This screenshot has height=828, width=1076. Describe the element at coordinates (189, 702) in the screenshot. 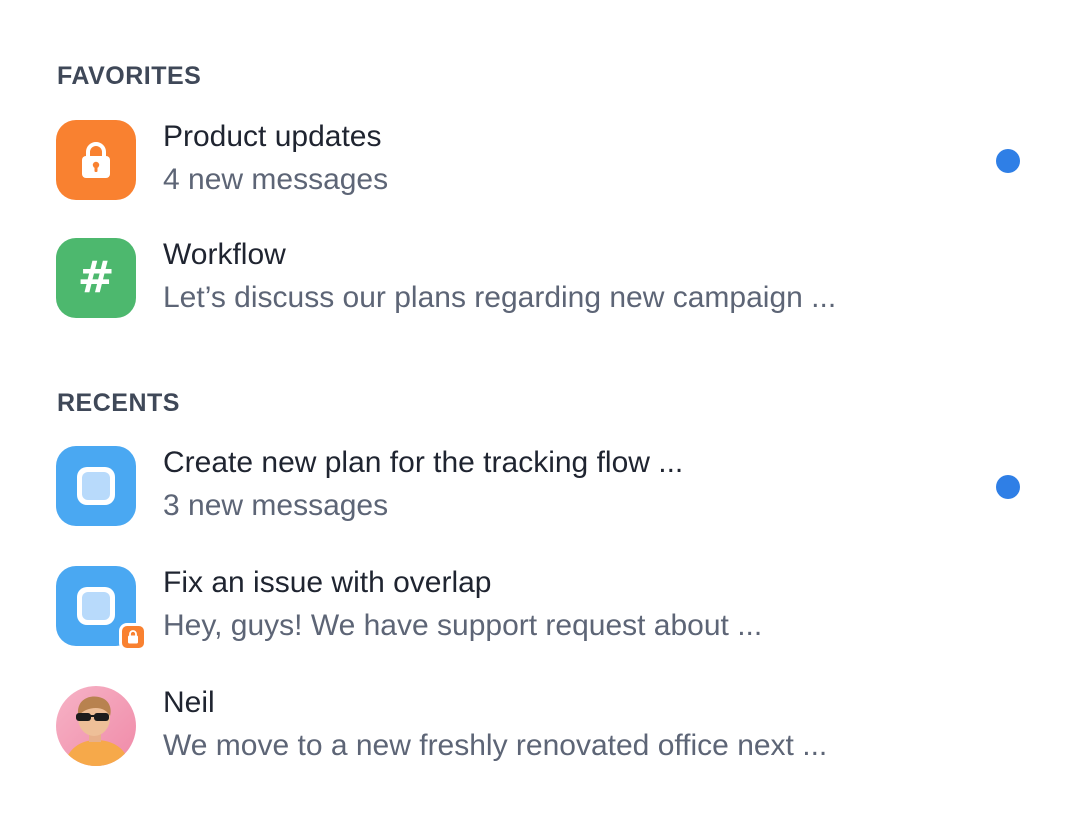

I see `item-title: Neil` at that location.